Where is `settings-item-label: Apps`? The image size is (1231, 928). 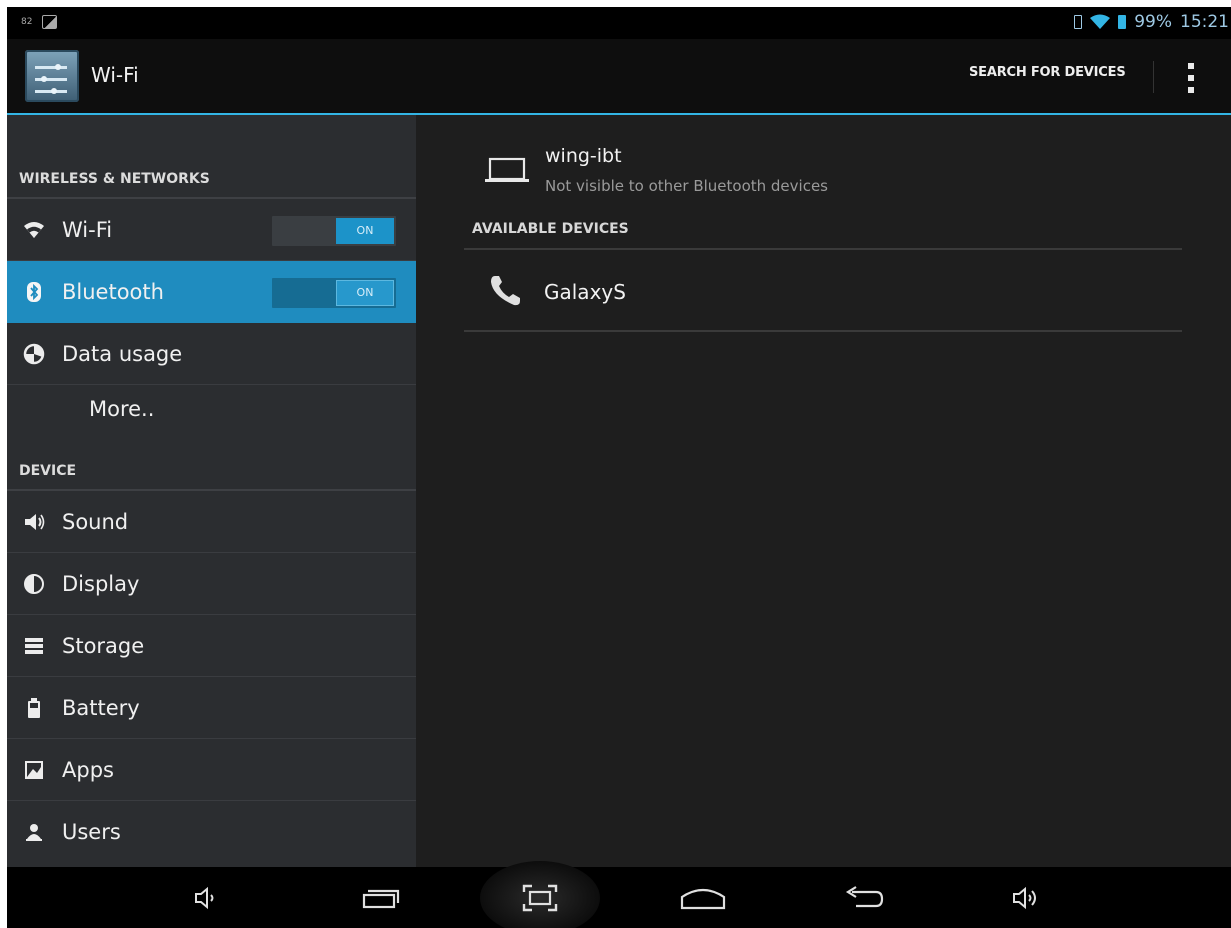 settings-item-label: Apps is located at coordinates (88, 769).